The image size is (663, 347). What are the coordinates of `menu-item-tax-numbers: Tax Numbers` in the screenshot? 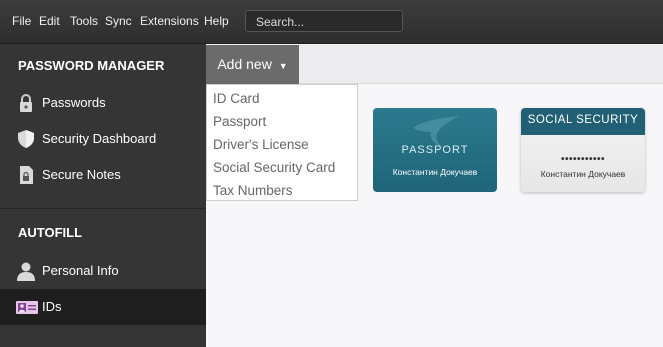 It's located at (253, 190).